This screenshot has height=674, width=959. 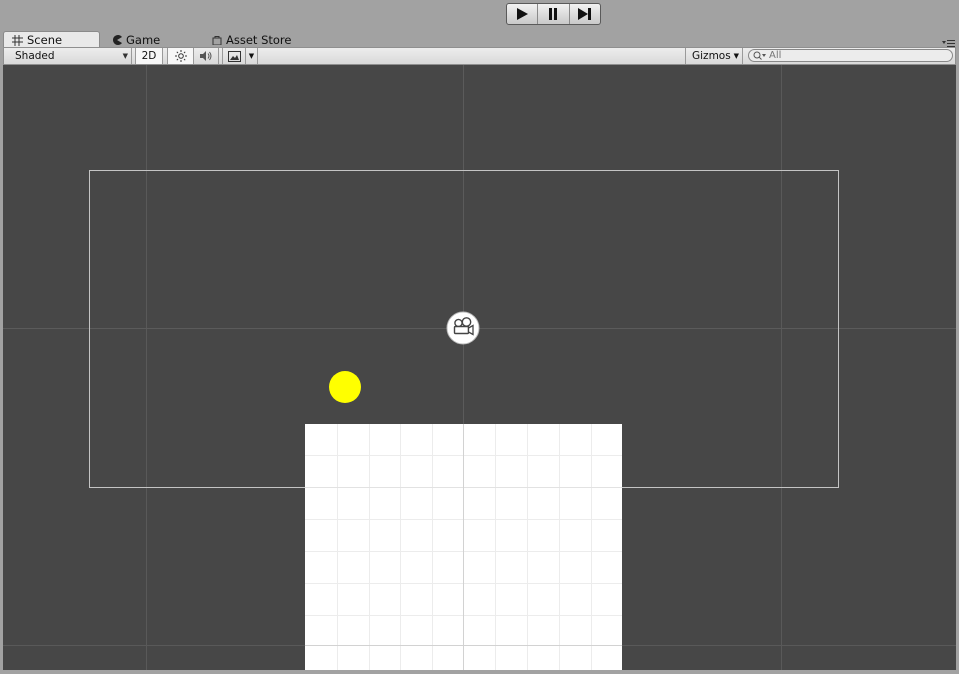 I want to click on camera-icon, so click(x=463, y=328).